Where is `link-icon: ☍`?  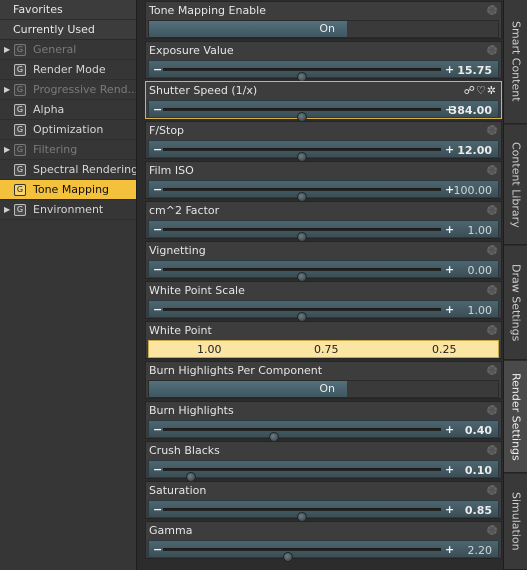 link-icon: ☍ is located at coordinates (470, 90).